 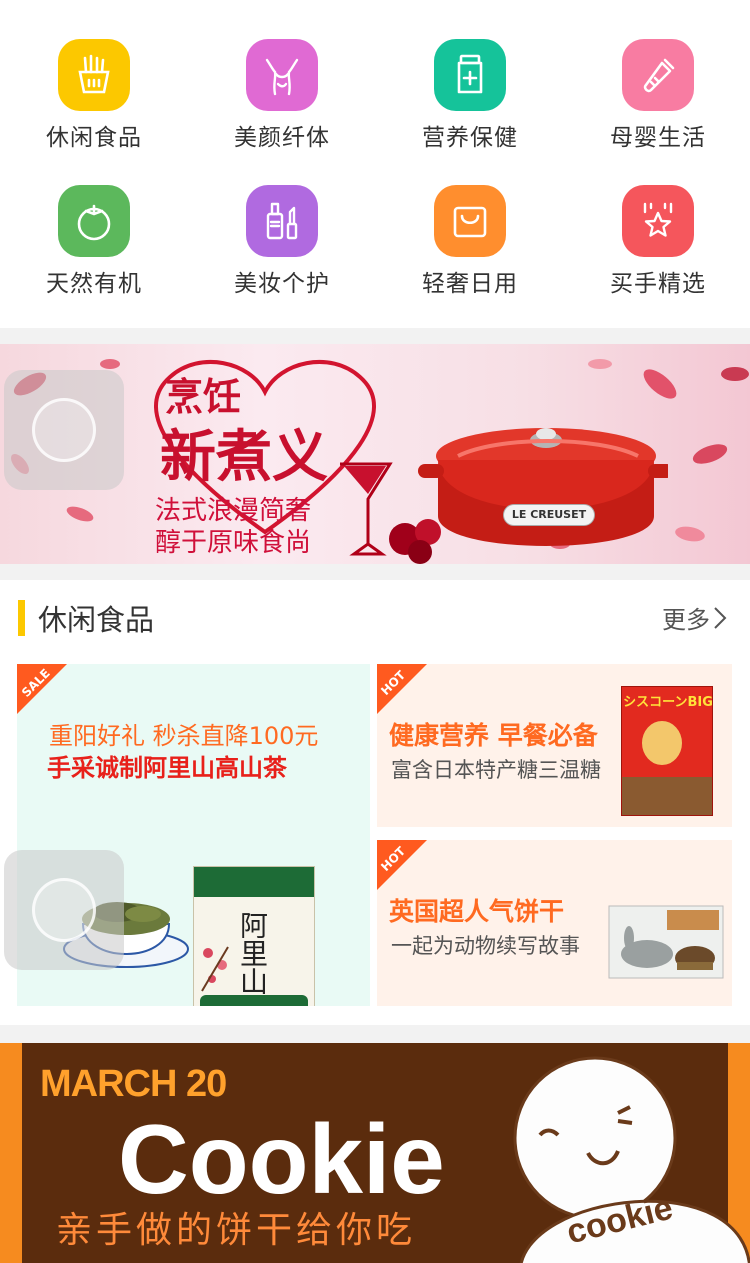 What do you see at coordinates (281, 1159) in the screenshot?
I see `banner-title: Cookie` at bounding box center [281, 1159].